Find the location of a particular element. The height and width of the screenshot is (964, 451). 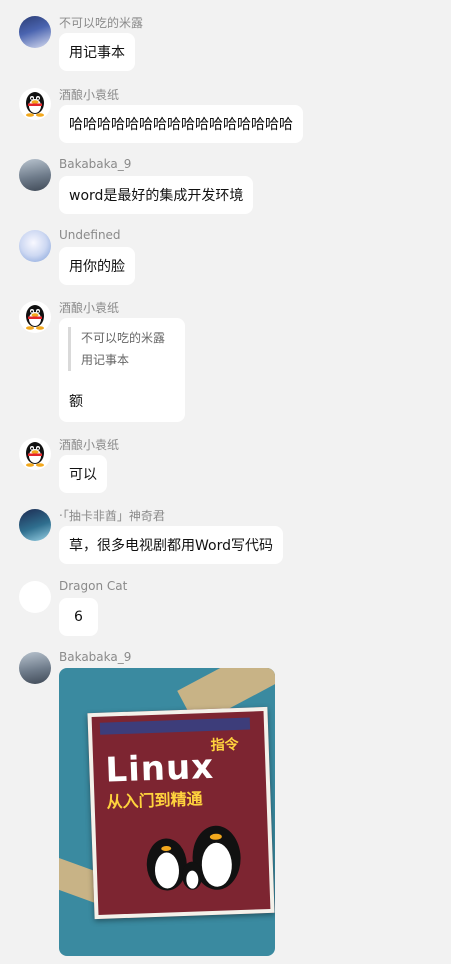

sender-name: ‧「抽卡非酋」神奇君 is located at coordinates (112, 515).